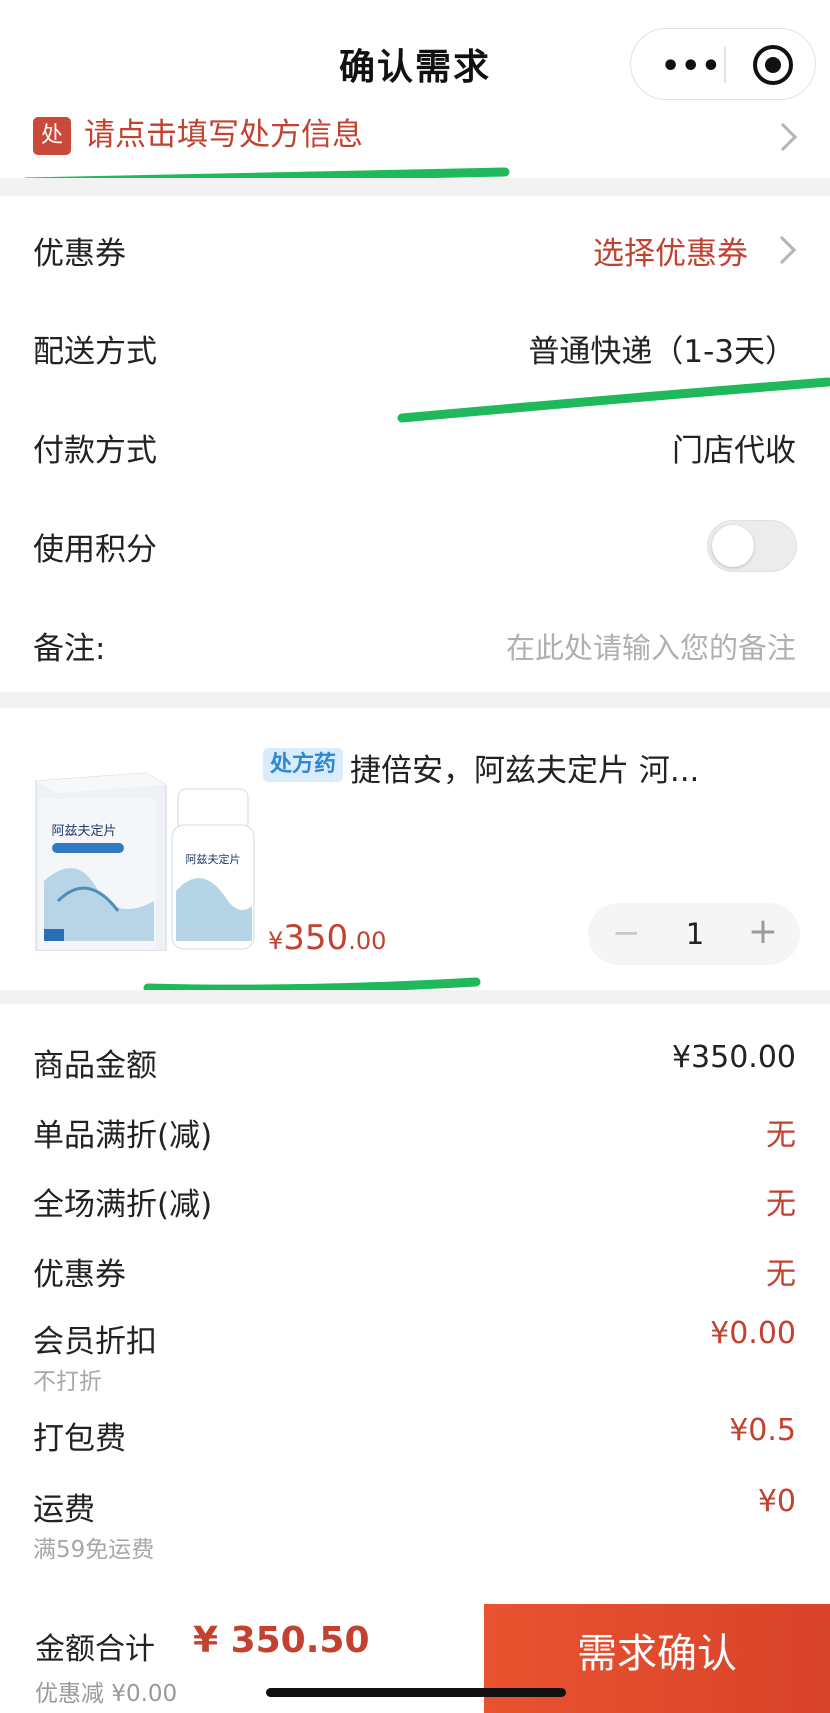 This screenshot has height=1713, width=830. I want to click on price-currency: ¥, so click(276, 941).